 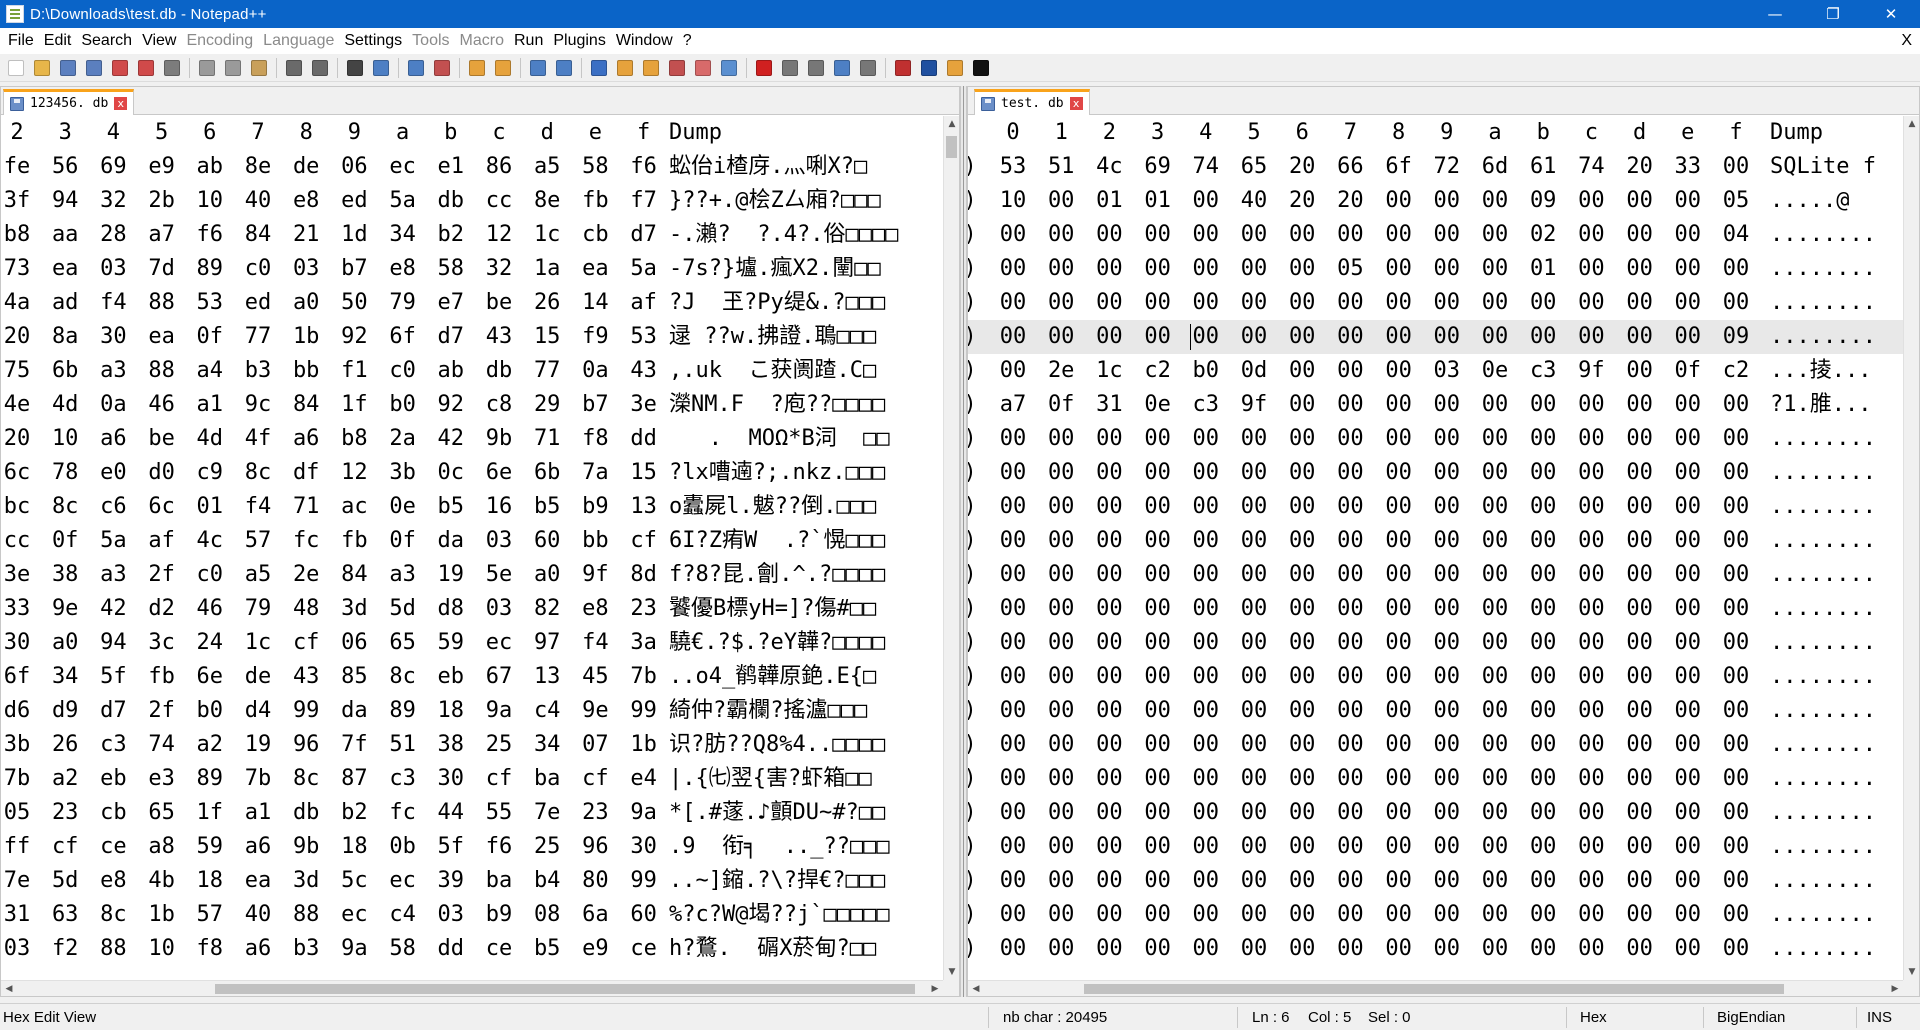 I want to click on hex-cell: 7e, so click(x=547, y=813).